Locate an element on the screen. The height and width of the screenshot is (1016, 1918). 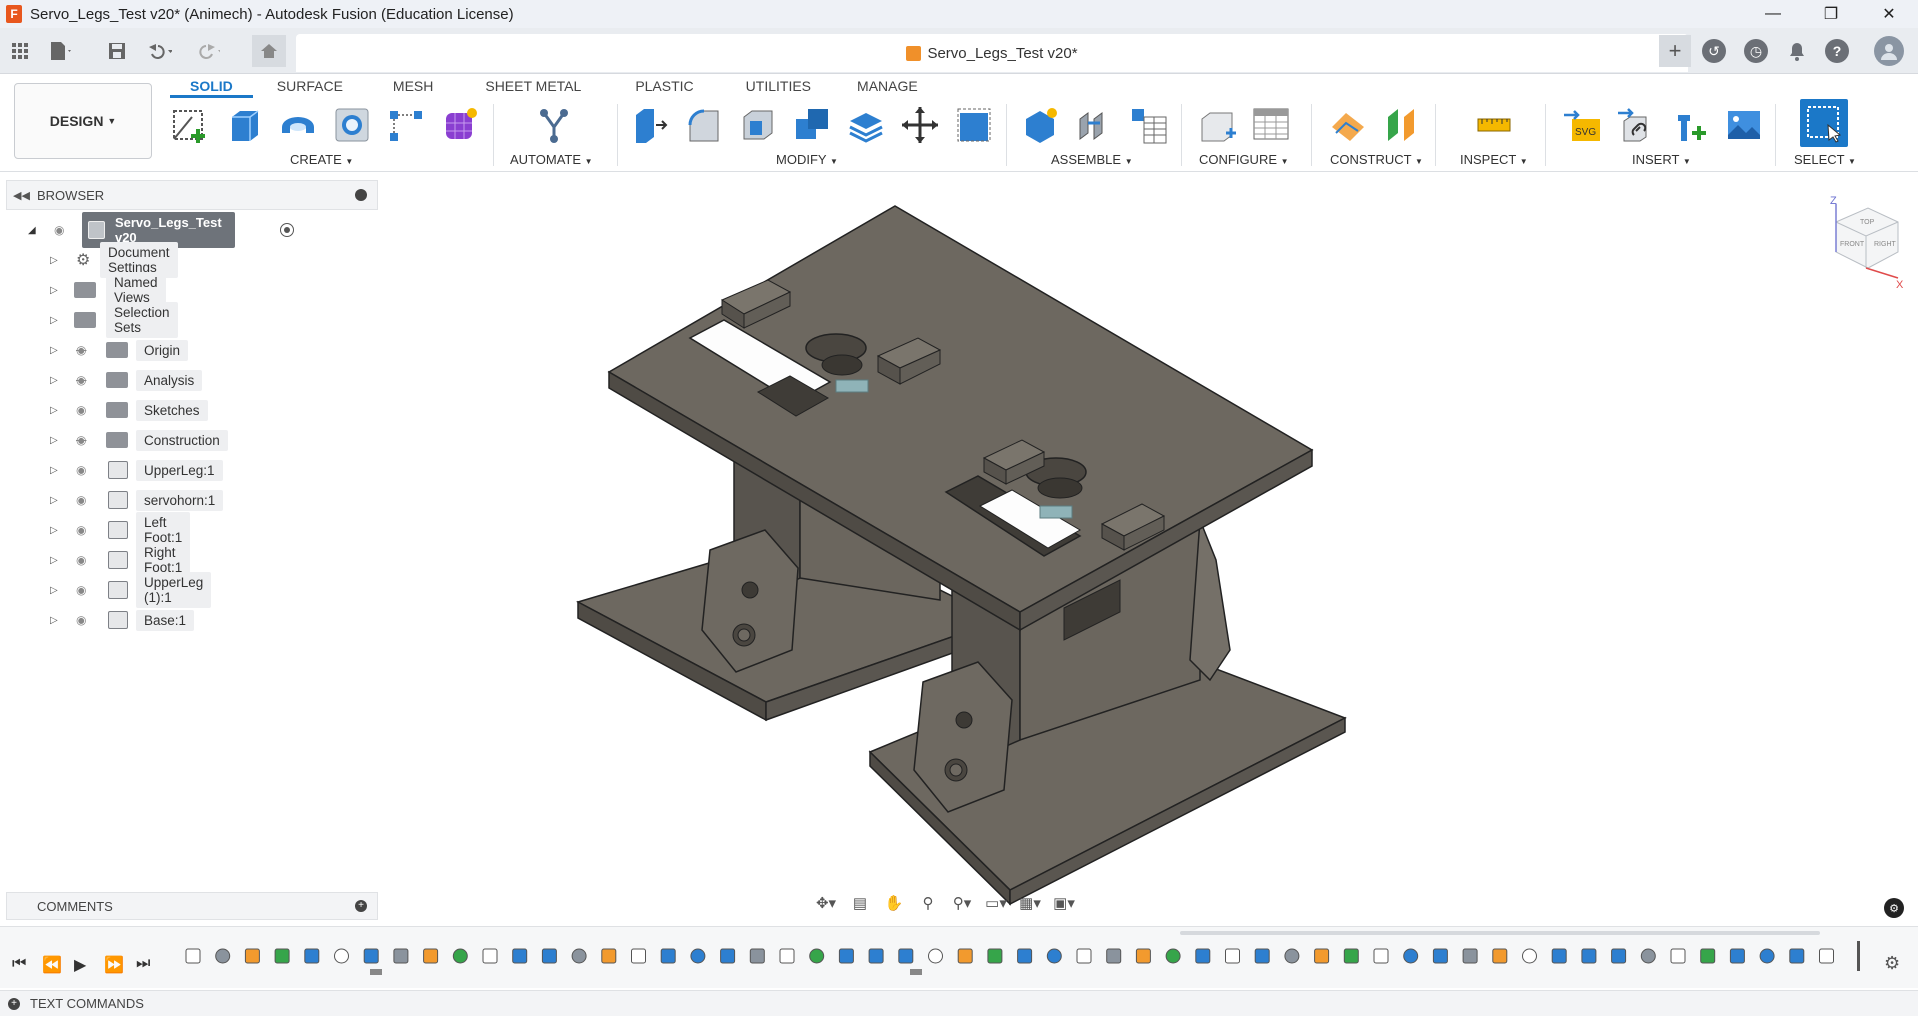
timeline-scrollbar is located at coordinates (1500, 933).